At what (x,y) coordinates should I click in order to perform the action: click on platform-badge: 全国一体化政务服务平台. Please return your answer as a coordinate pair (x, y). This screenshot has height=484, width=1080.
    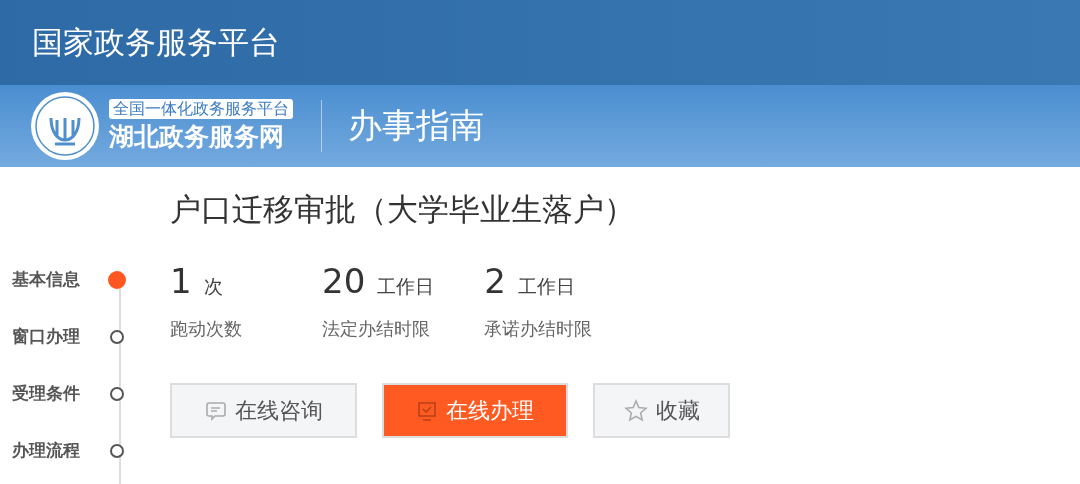
    Looking at the image, I should click on (201, 109).